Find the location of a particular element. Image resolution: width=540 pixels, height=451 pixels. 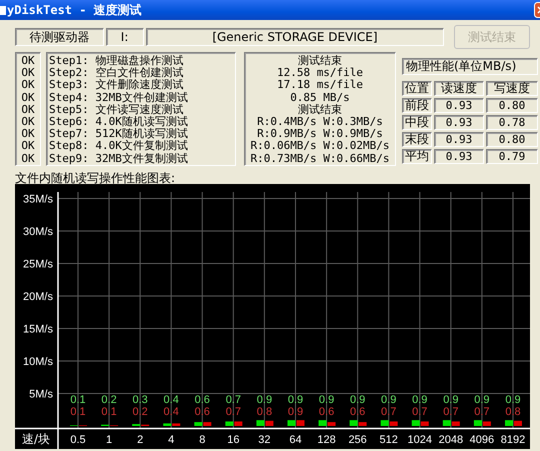

window-title: yDiskTest - 速度测试 is located at coordinates (74, 10).